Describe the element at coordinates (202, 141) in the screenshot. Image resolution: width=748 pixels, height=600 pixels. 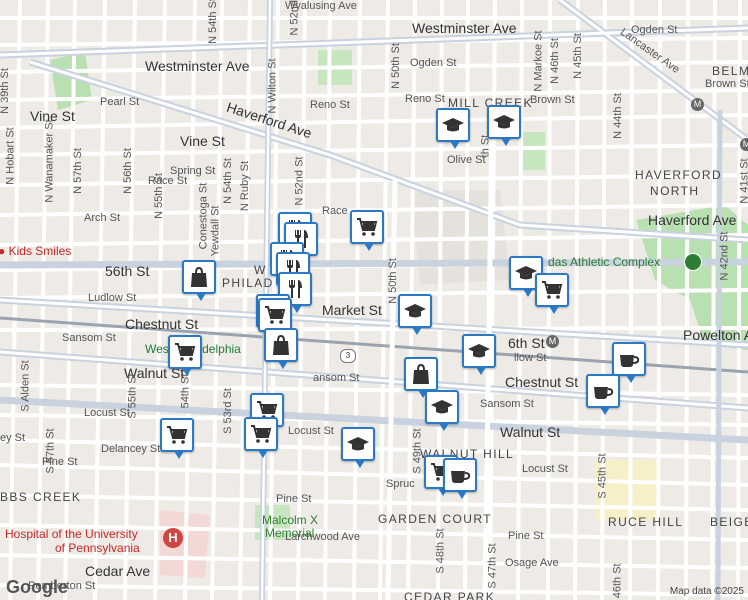
I see `street-label: Vine St` at that location.